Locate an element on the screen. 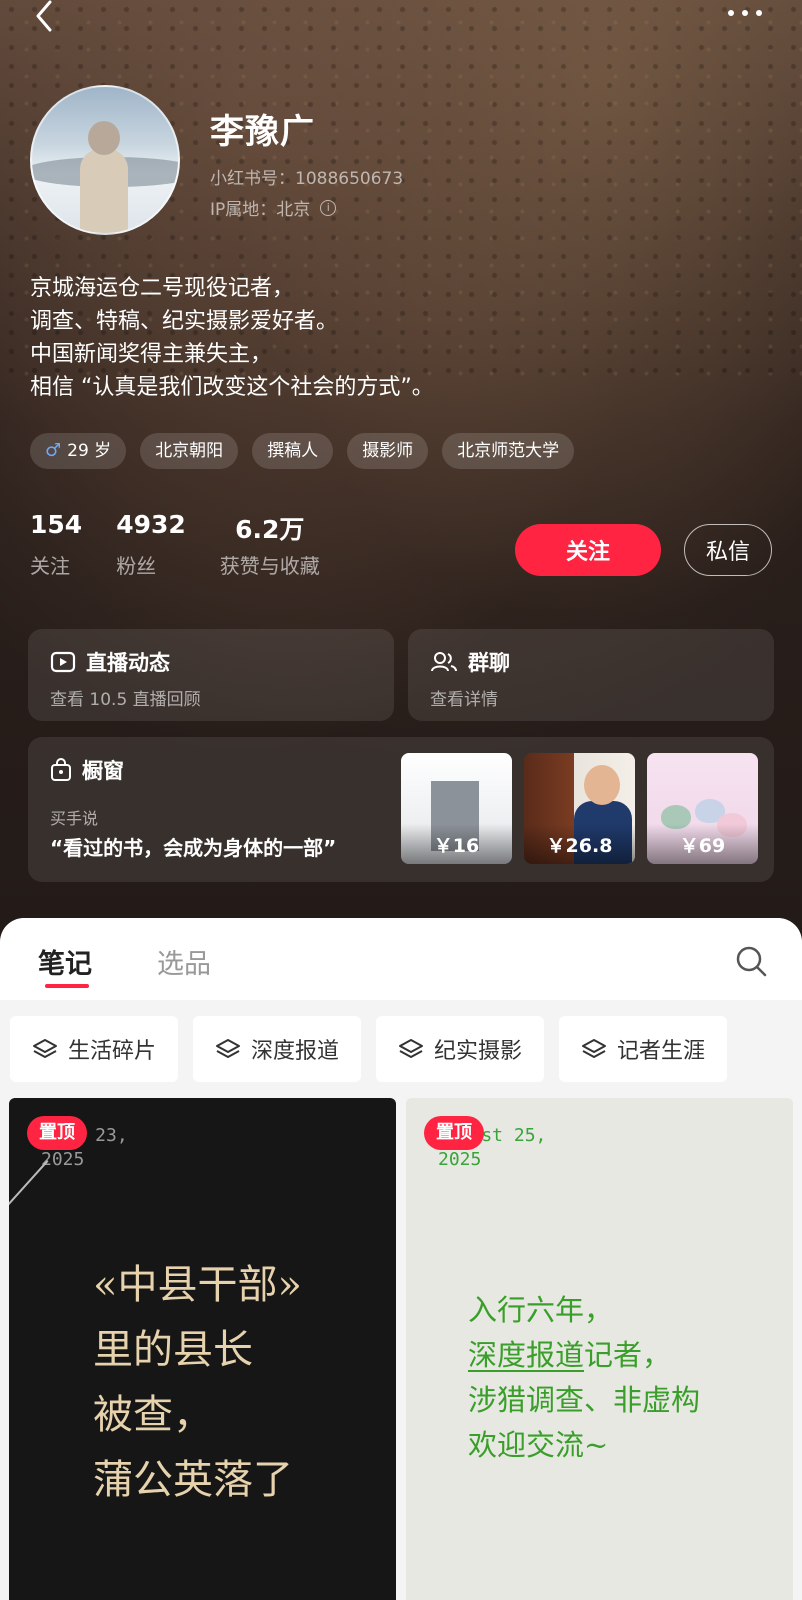 The height and width of the screenshot is (1600, 802). tab-selections: 选品 is located at coordinates (184, 961).